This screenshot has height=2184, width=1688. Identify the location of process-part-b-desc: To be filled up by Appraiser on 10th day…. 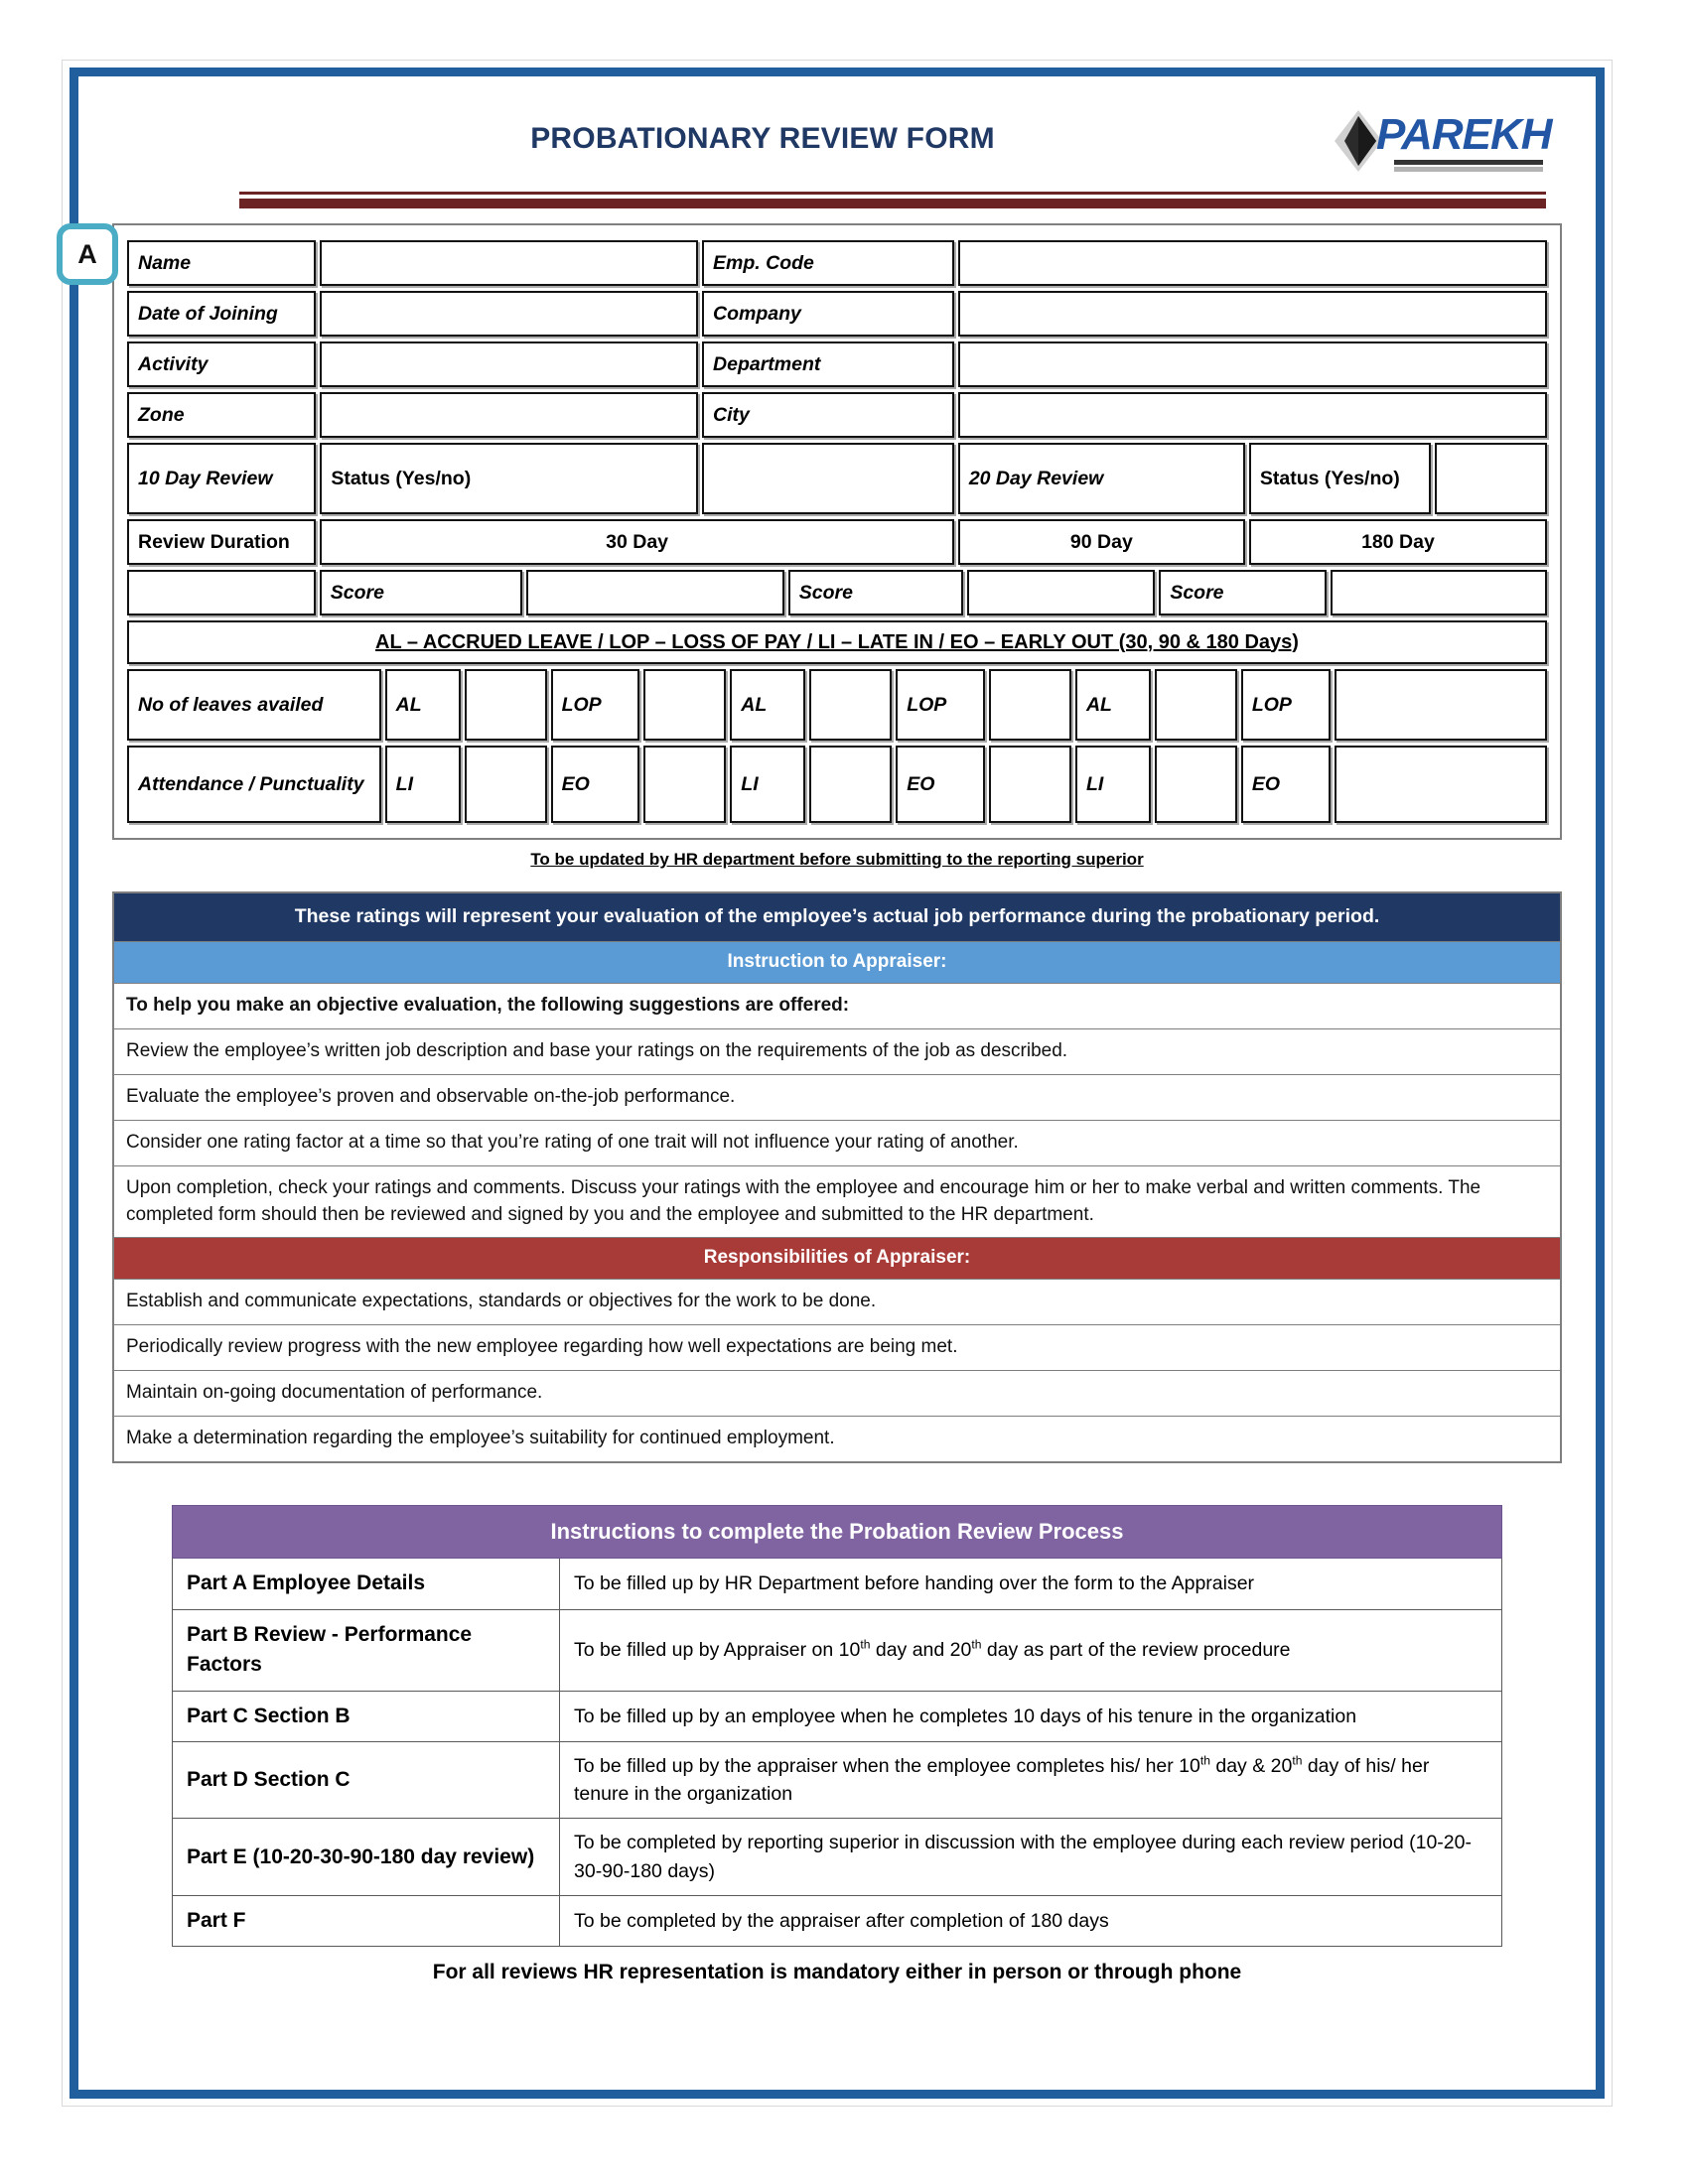
(1030, 1650).